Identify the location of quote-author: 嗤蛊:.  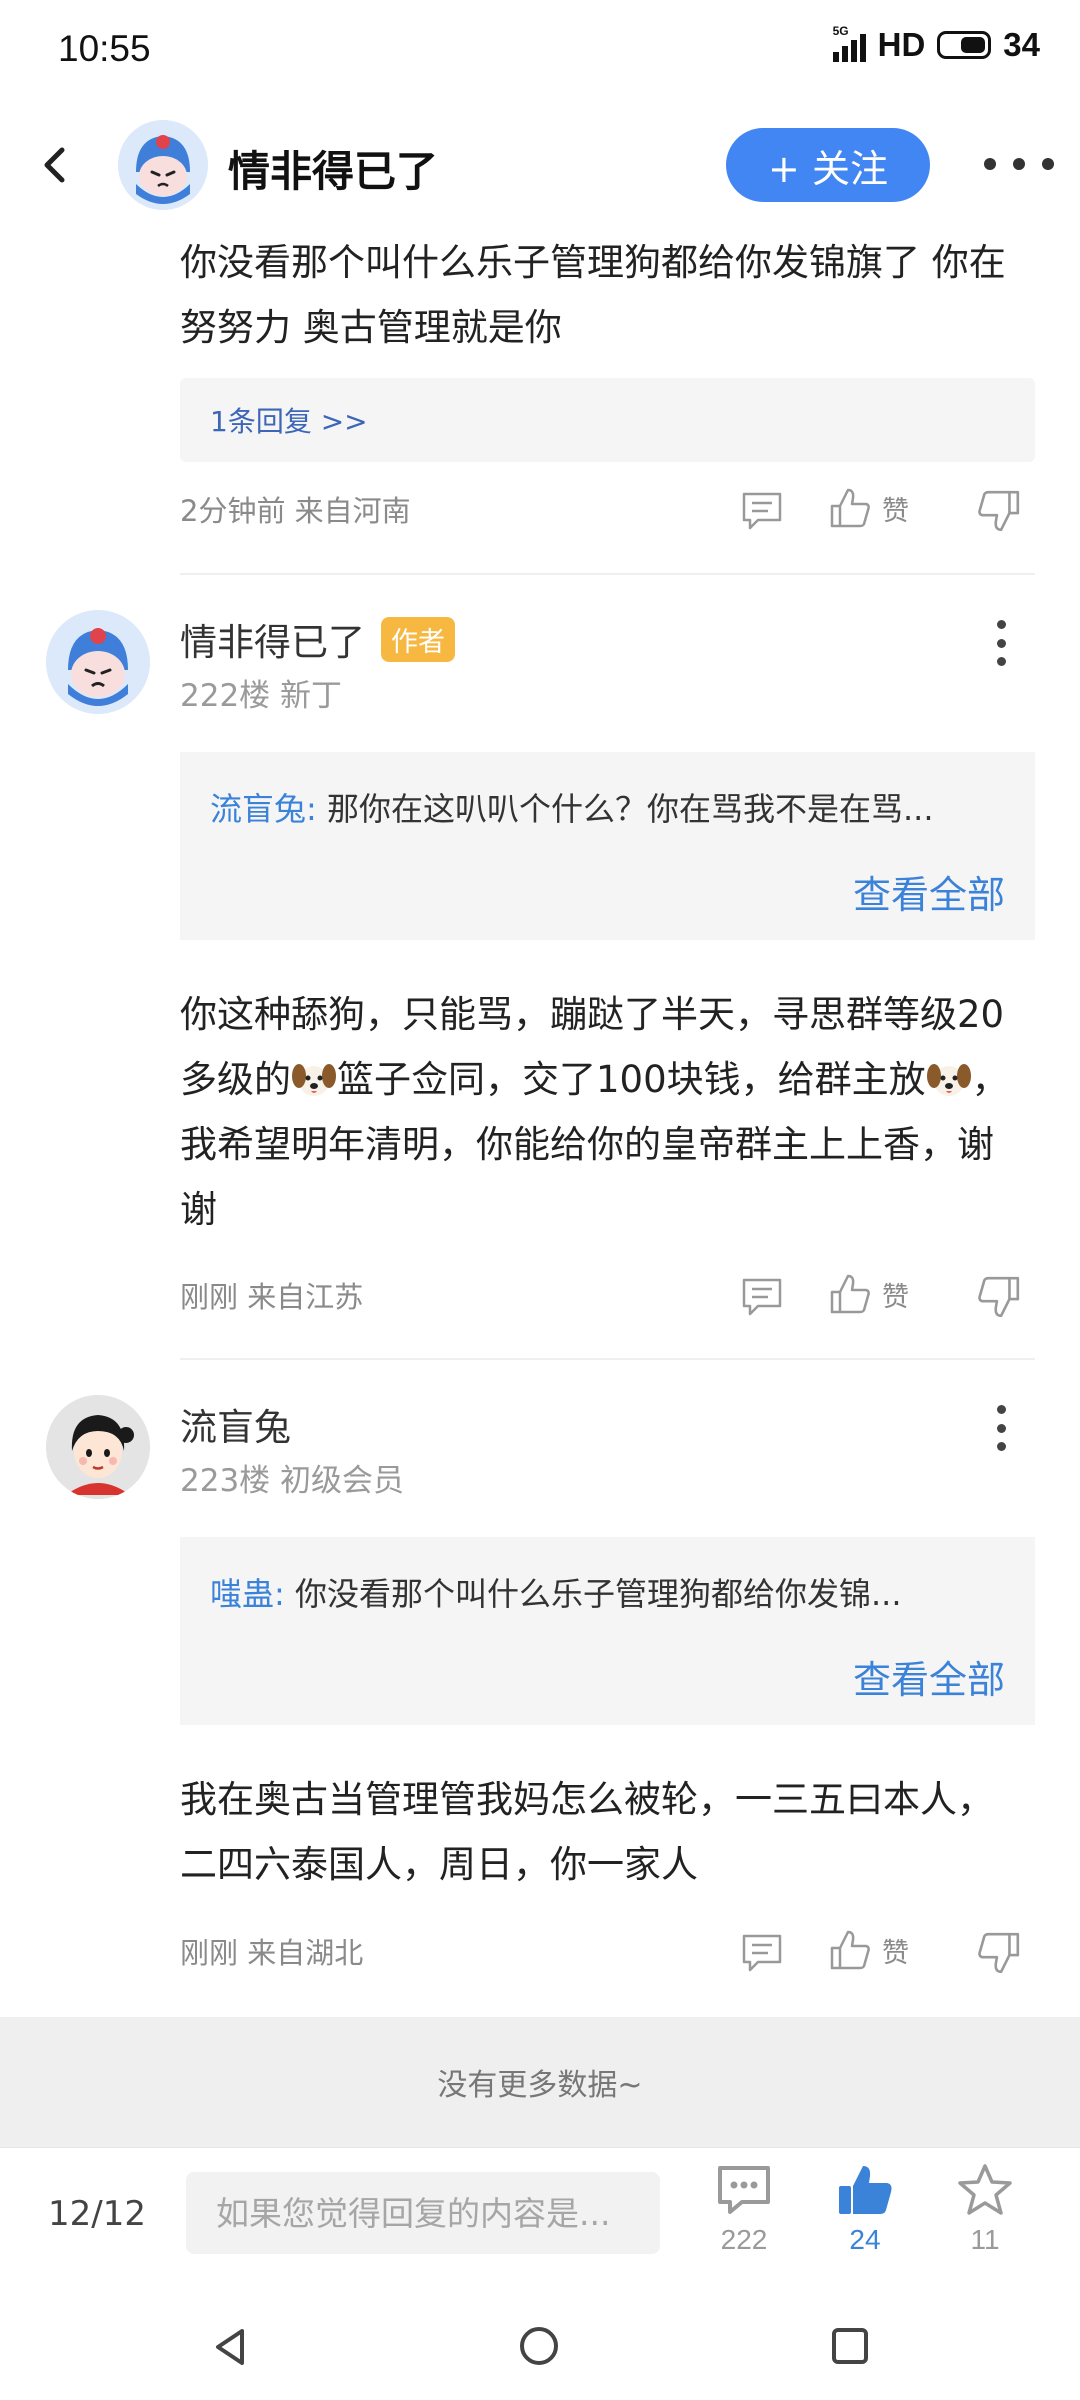
(247, 1594).